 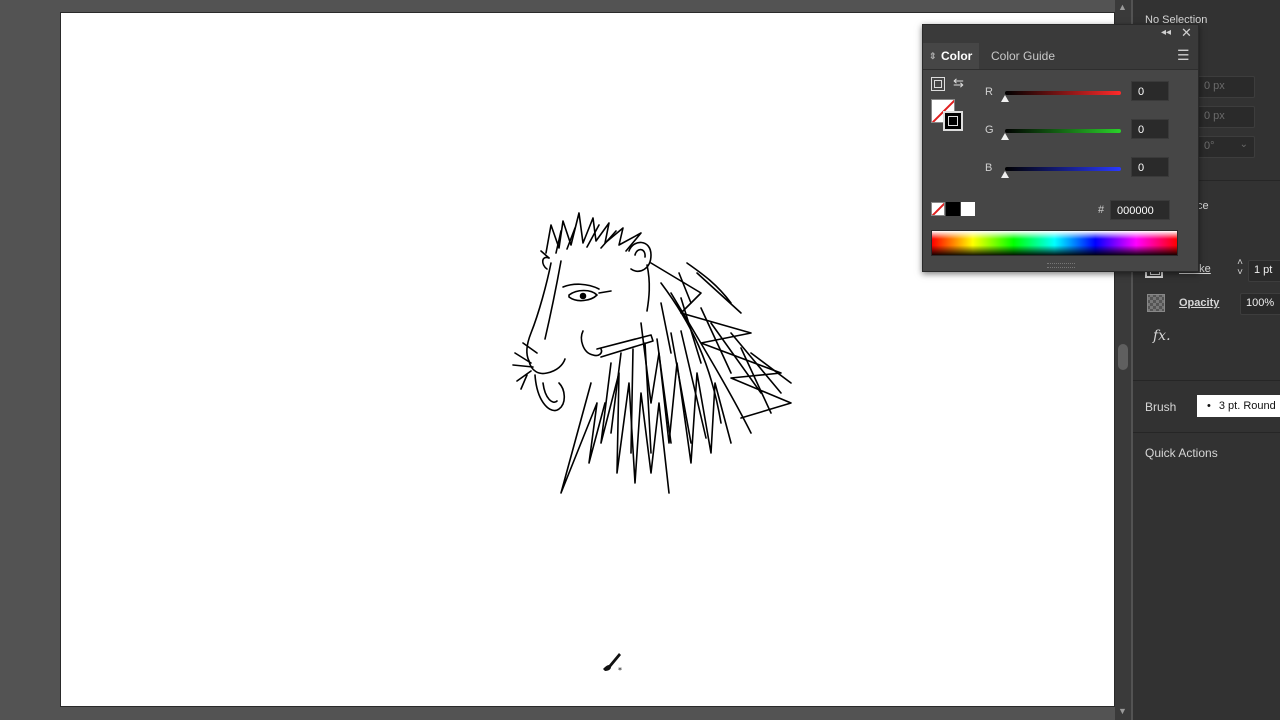 What do you see at coordinates (1150, 167) in the screenshot?
I see `blue-value-field: 0` at bounding box center [1150, 167].